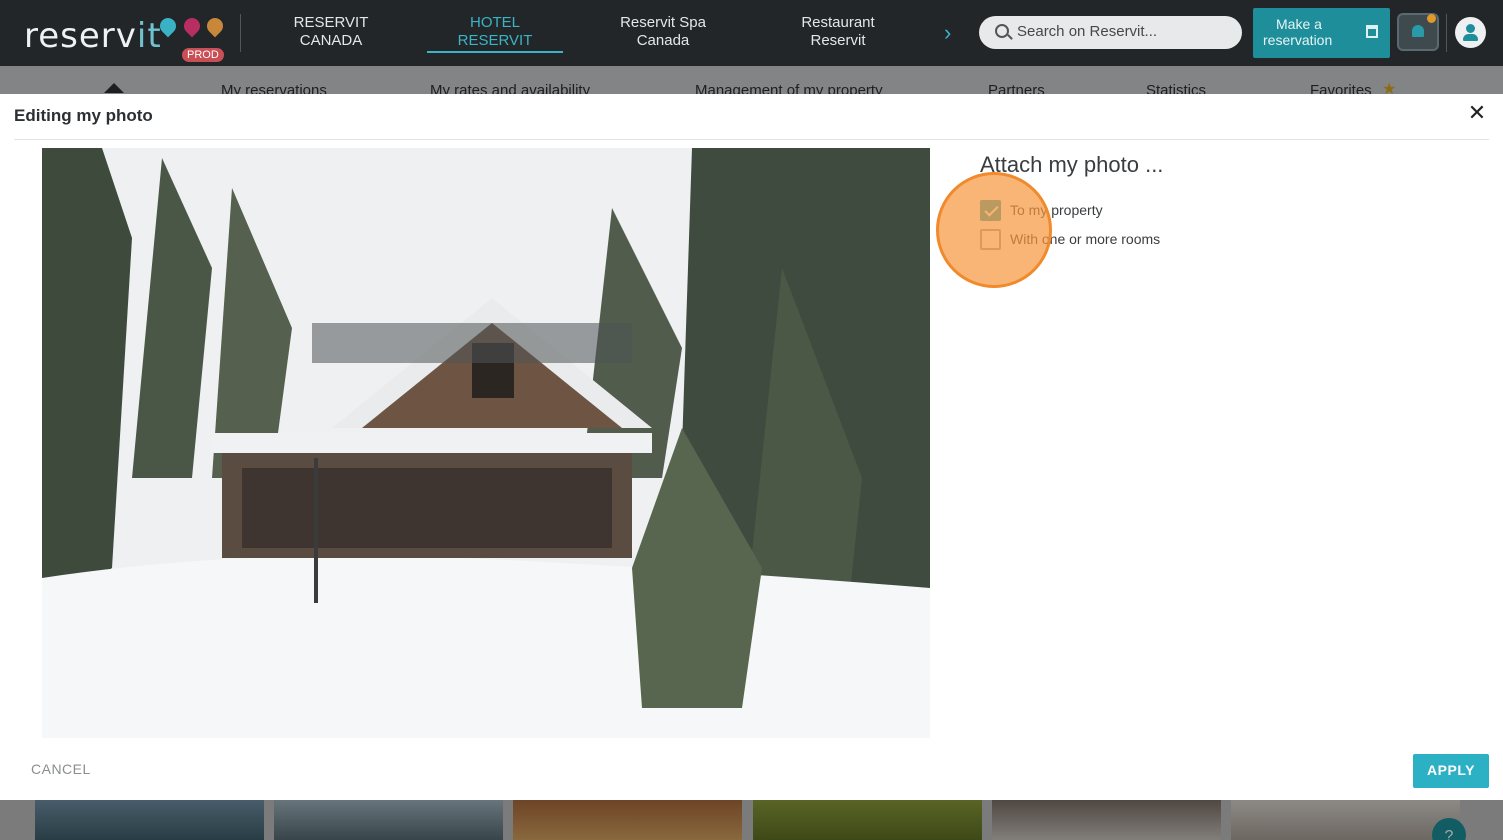 Image resolution: width=1503 pixels, height=840 pixels. I want to click on notifications-button, so click(1418, 32).